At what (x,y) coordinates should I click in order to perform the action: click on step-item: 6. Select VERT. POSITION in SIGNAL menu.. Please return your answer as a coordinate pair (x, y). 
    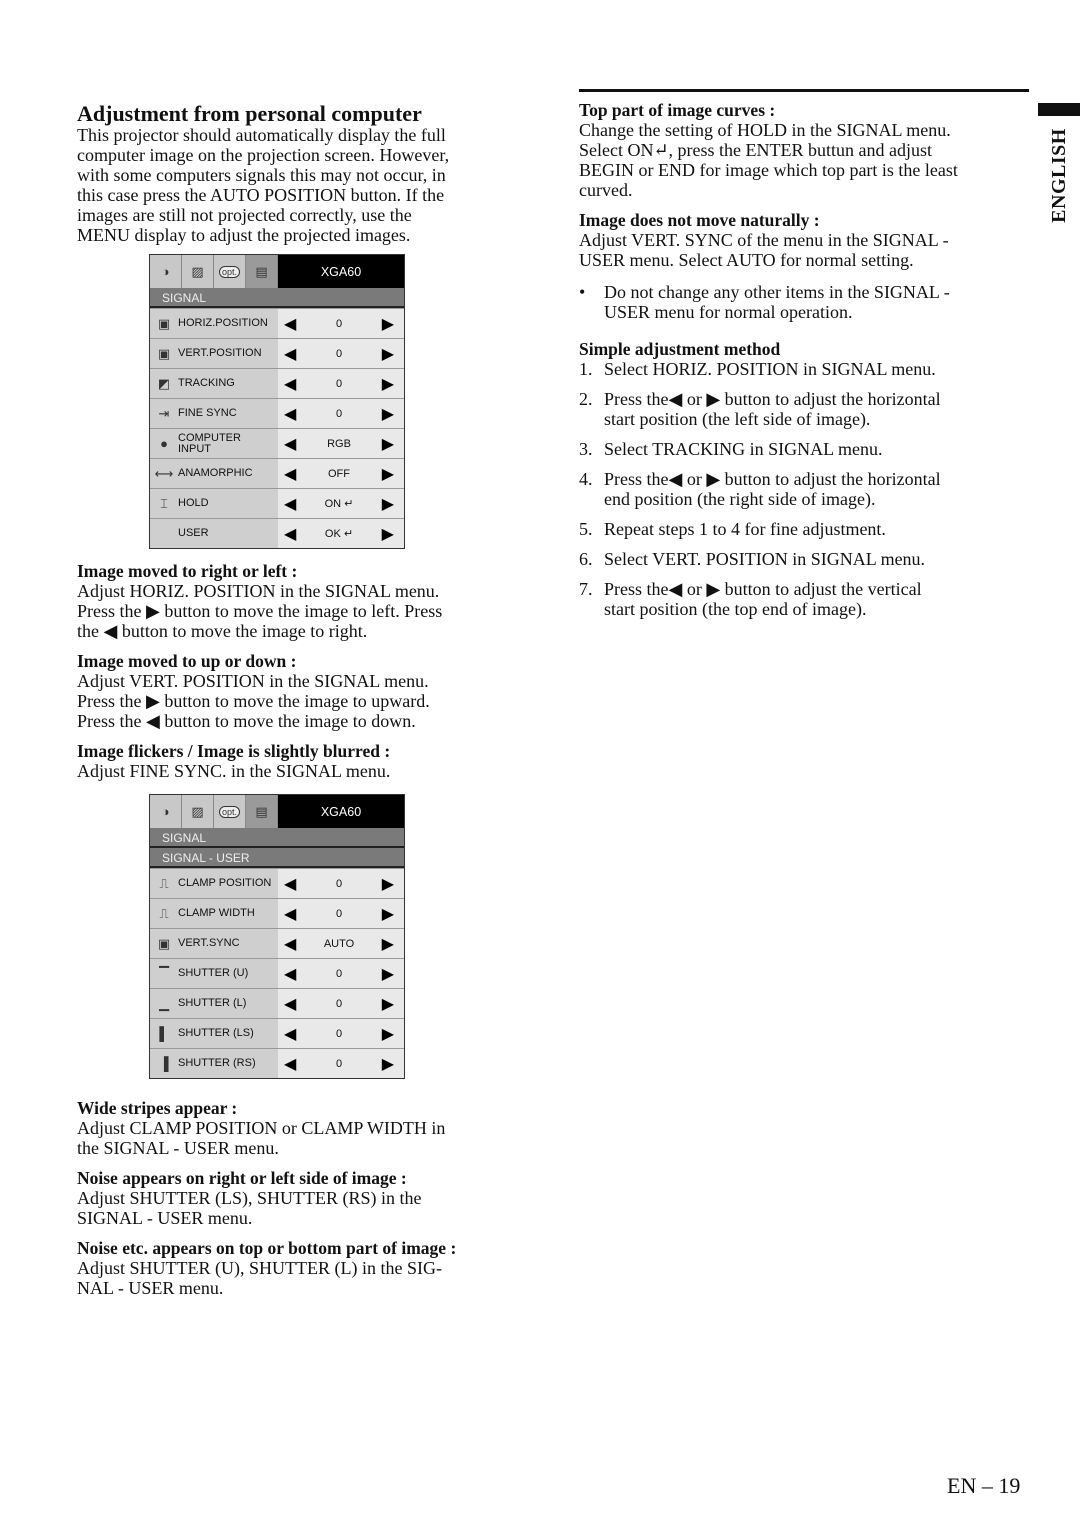
    Looking at the image, I should click on (760, 559).